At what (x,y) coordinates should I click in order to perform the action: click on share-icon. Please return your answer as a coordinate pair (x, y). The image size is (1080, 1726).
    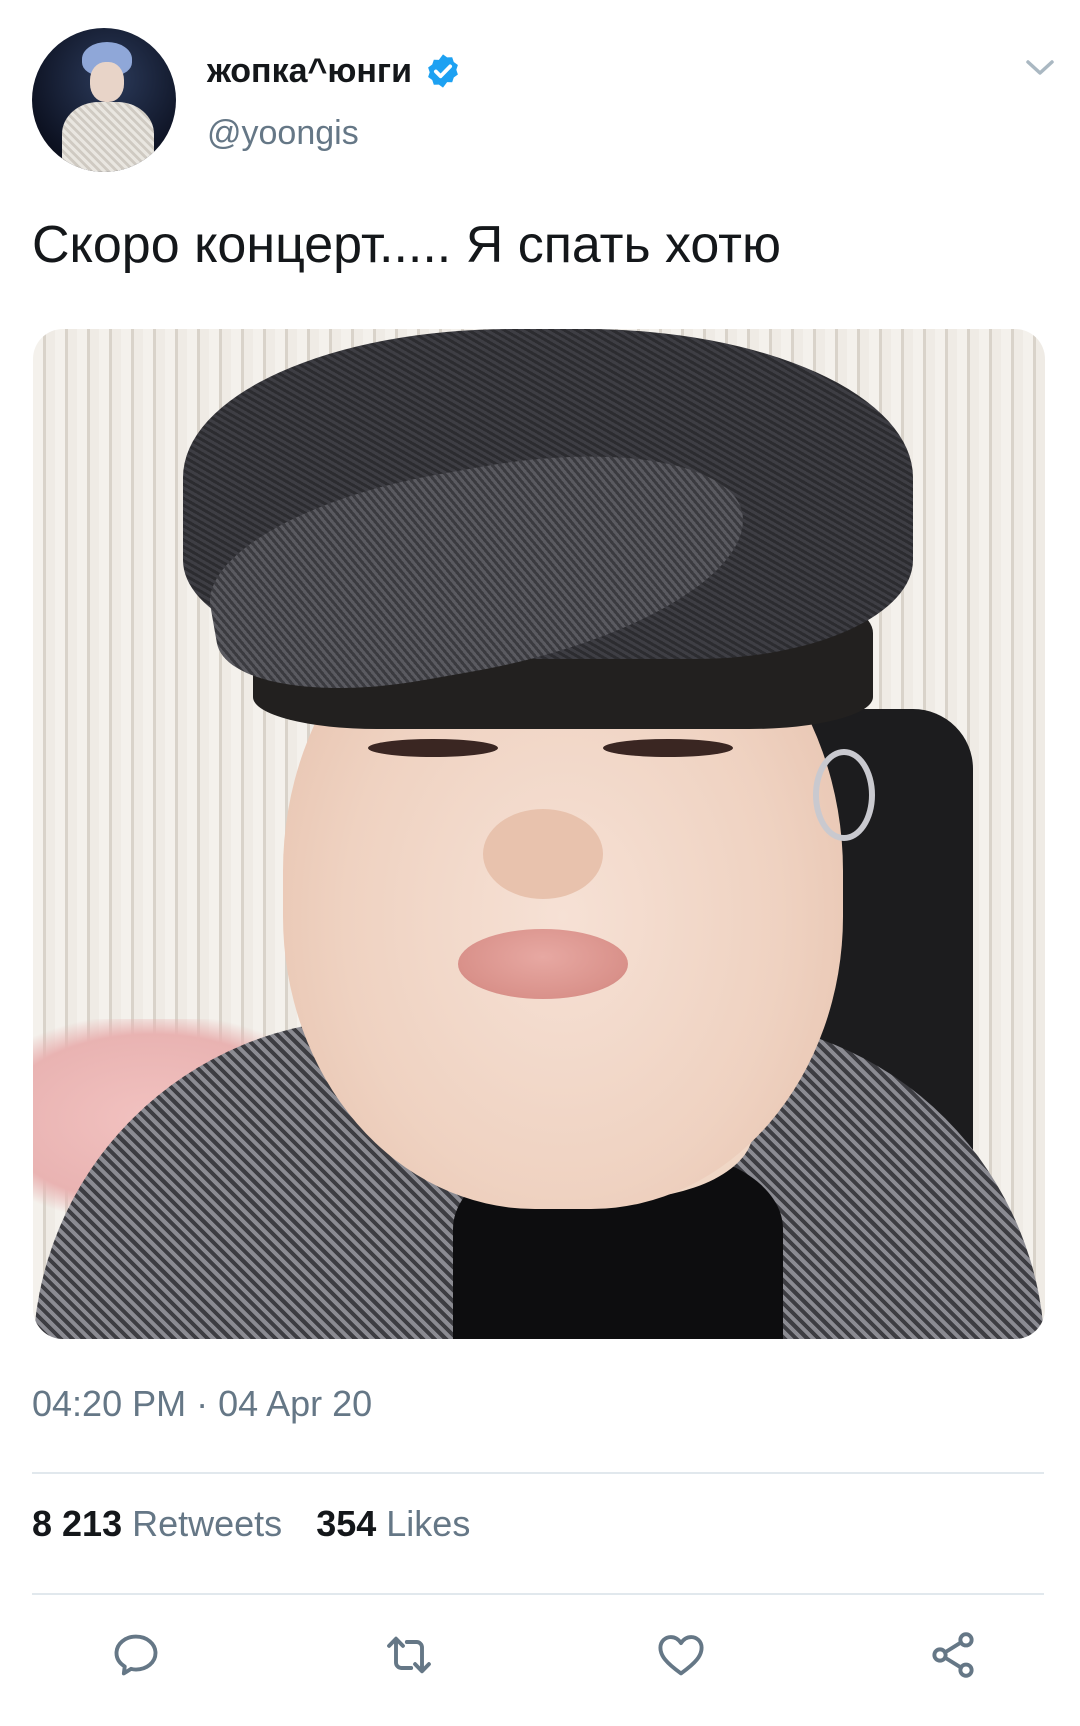
    Looking at the image, I should click on (953, 1655).